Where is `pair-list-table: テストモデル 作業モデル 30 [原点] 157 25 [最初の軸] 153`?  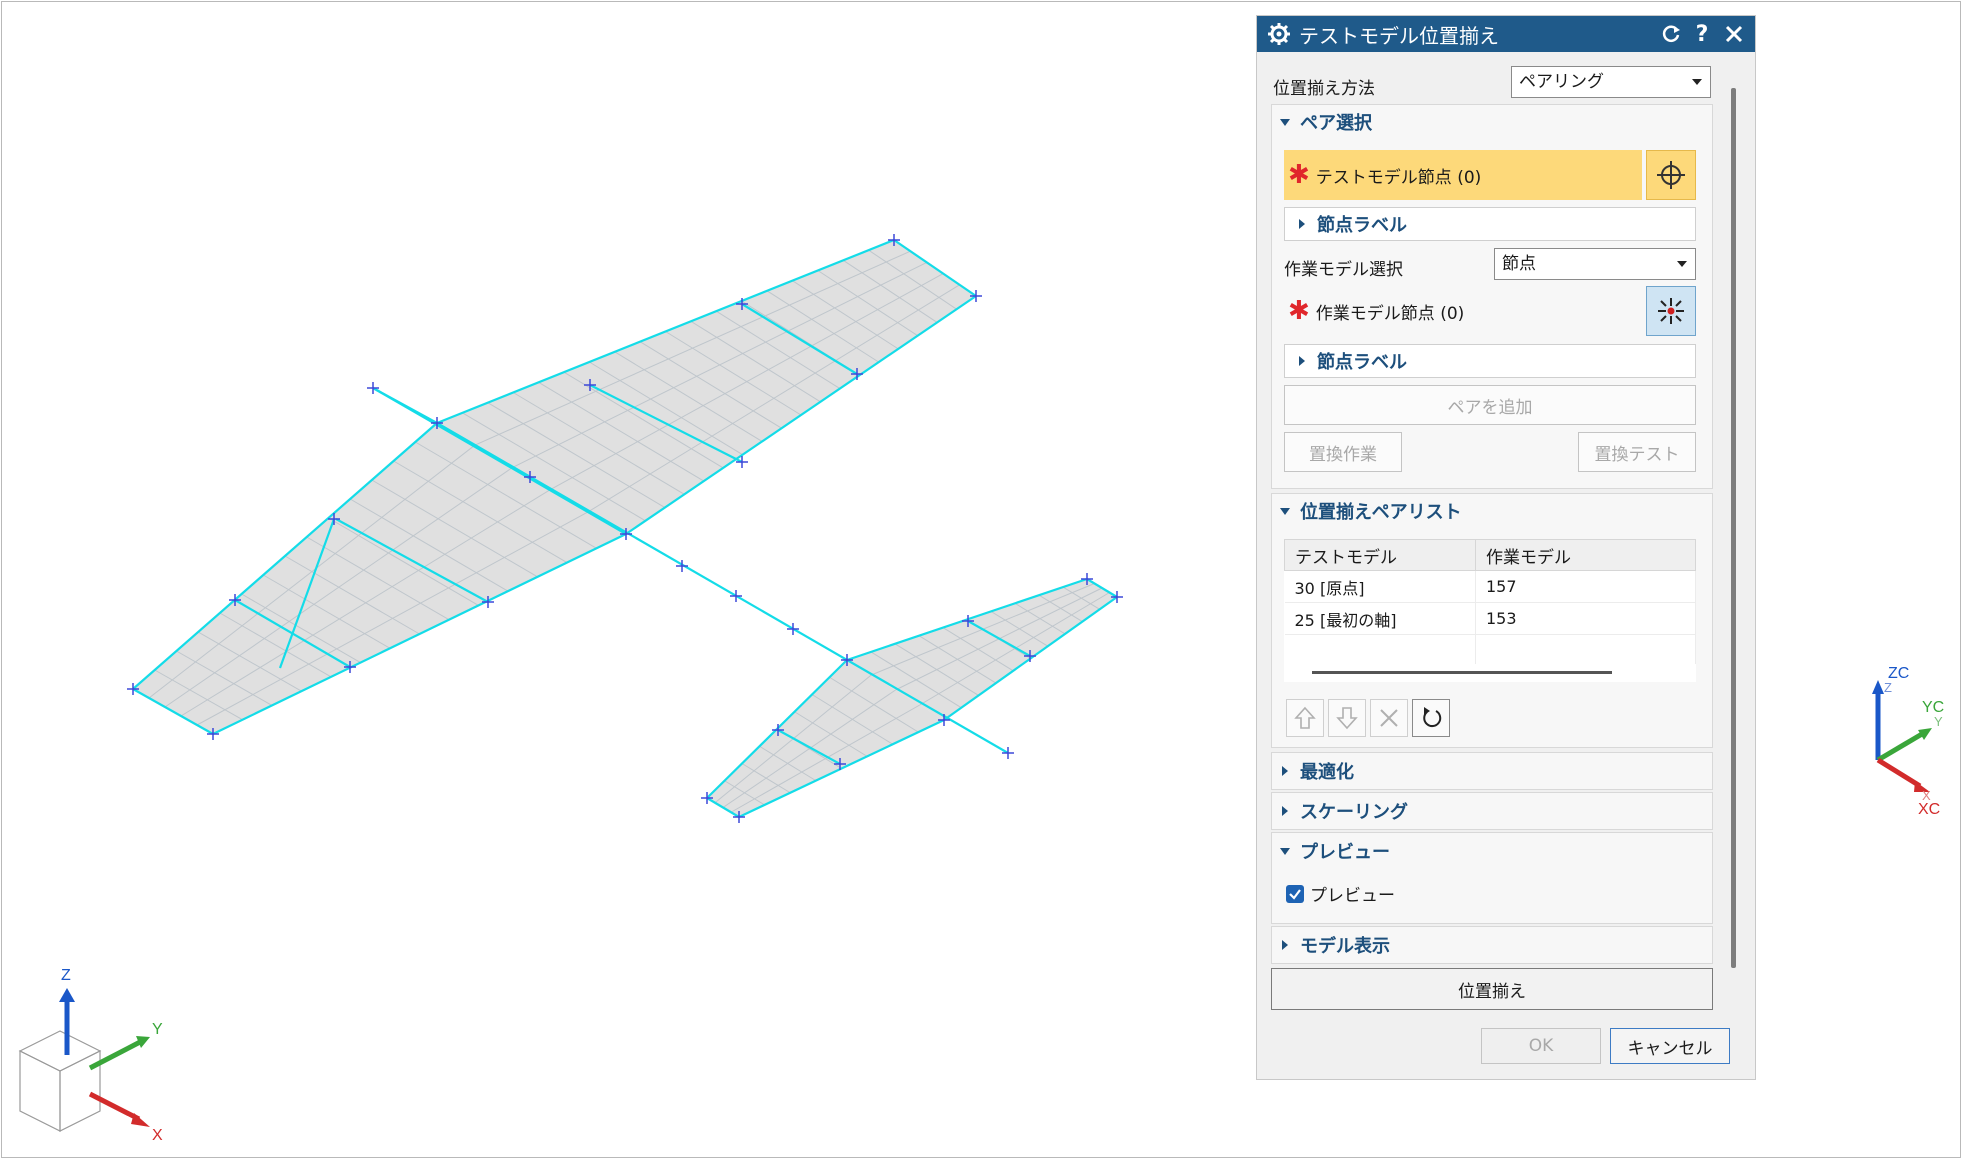 pair-list-table: テストモデル 作業モデル 30 [原点] 157 25 [最初の軸] 153 is located at coordinates (1490, 603).